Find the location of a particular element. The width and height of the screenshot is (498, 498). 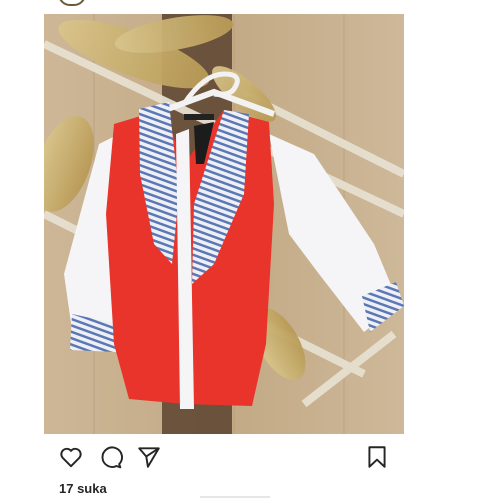

profile-avatar is located at coordinates (72, 3).